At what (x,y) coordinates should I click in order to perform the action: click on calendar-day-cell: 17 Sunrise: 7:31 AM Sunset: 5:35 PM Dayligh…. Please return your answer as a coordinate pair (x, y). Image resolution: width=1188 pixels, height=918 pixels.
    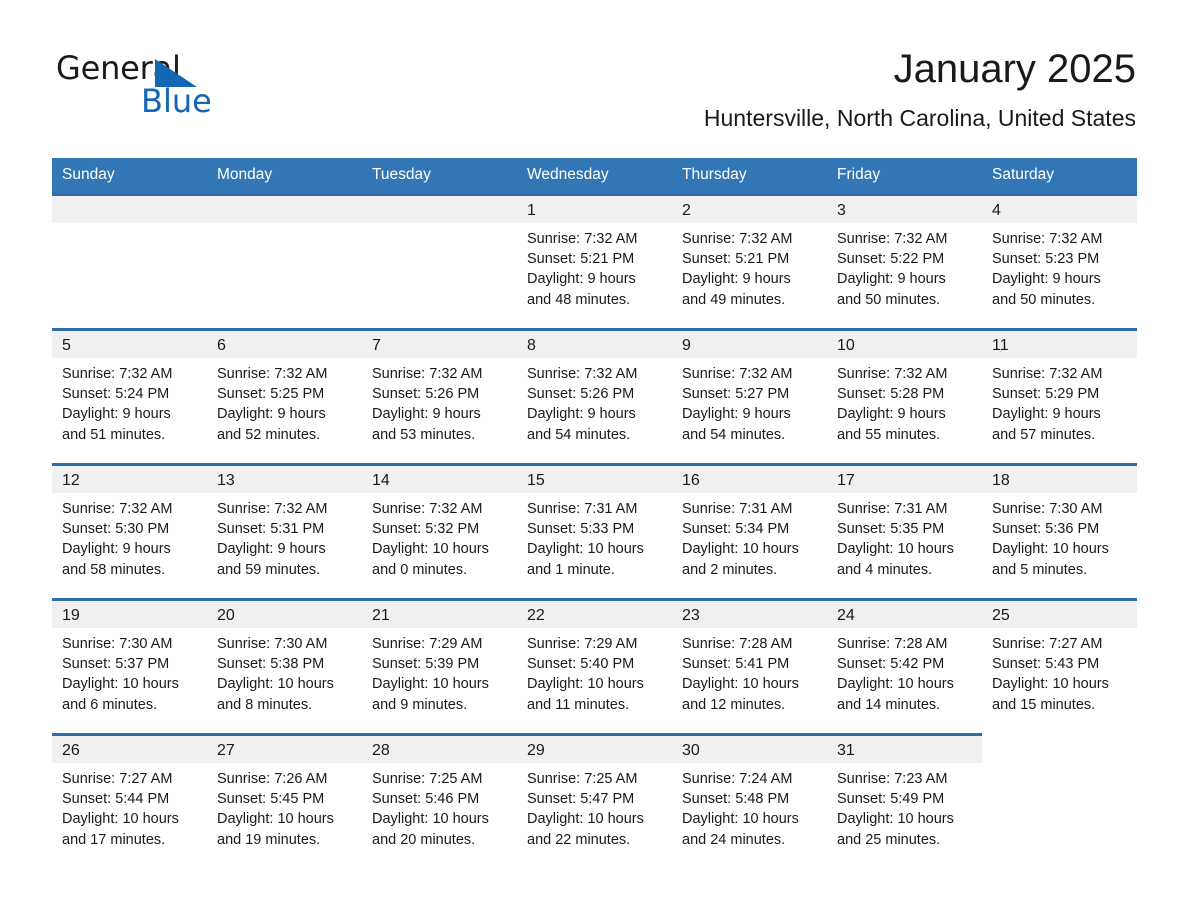
    Looking at the image, I should click on (904, 531).